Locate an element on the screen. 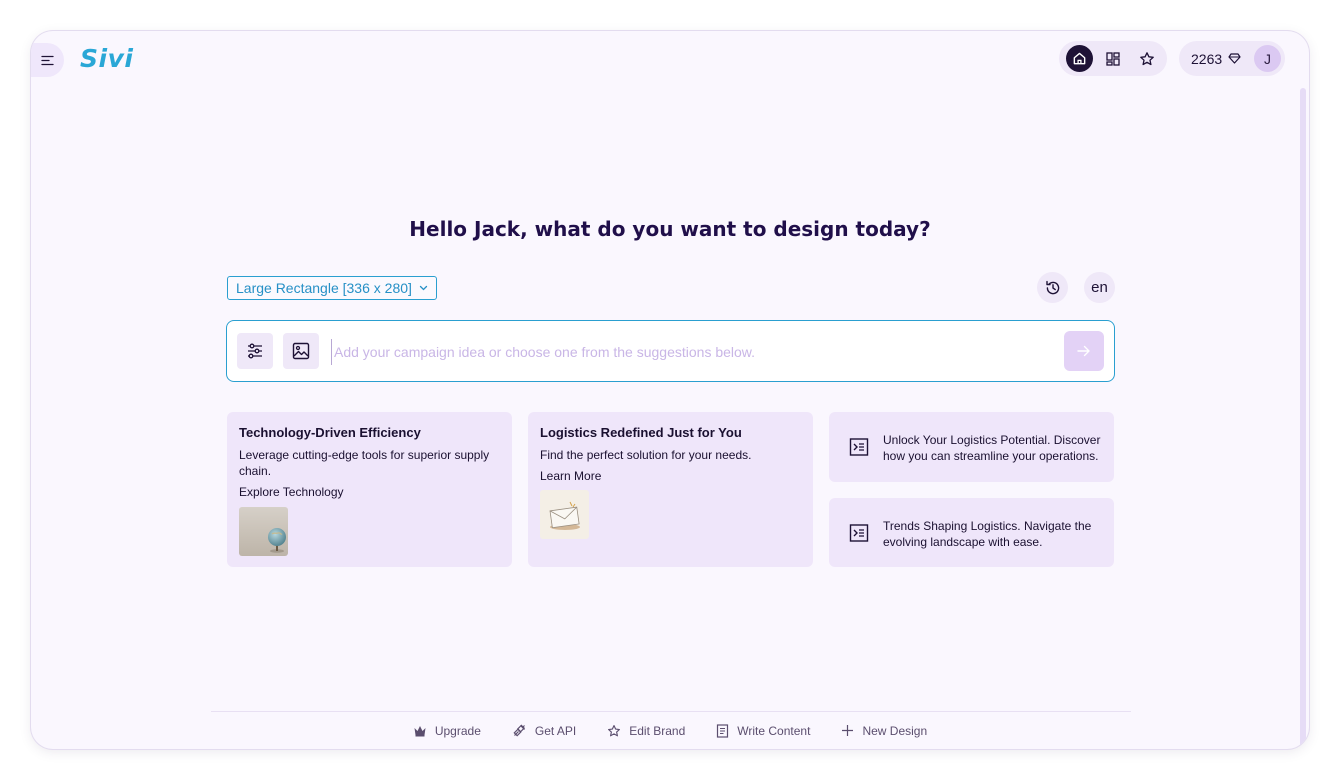  card-title: Logistics Redefined Just for You is located at coordinates (641, 432).